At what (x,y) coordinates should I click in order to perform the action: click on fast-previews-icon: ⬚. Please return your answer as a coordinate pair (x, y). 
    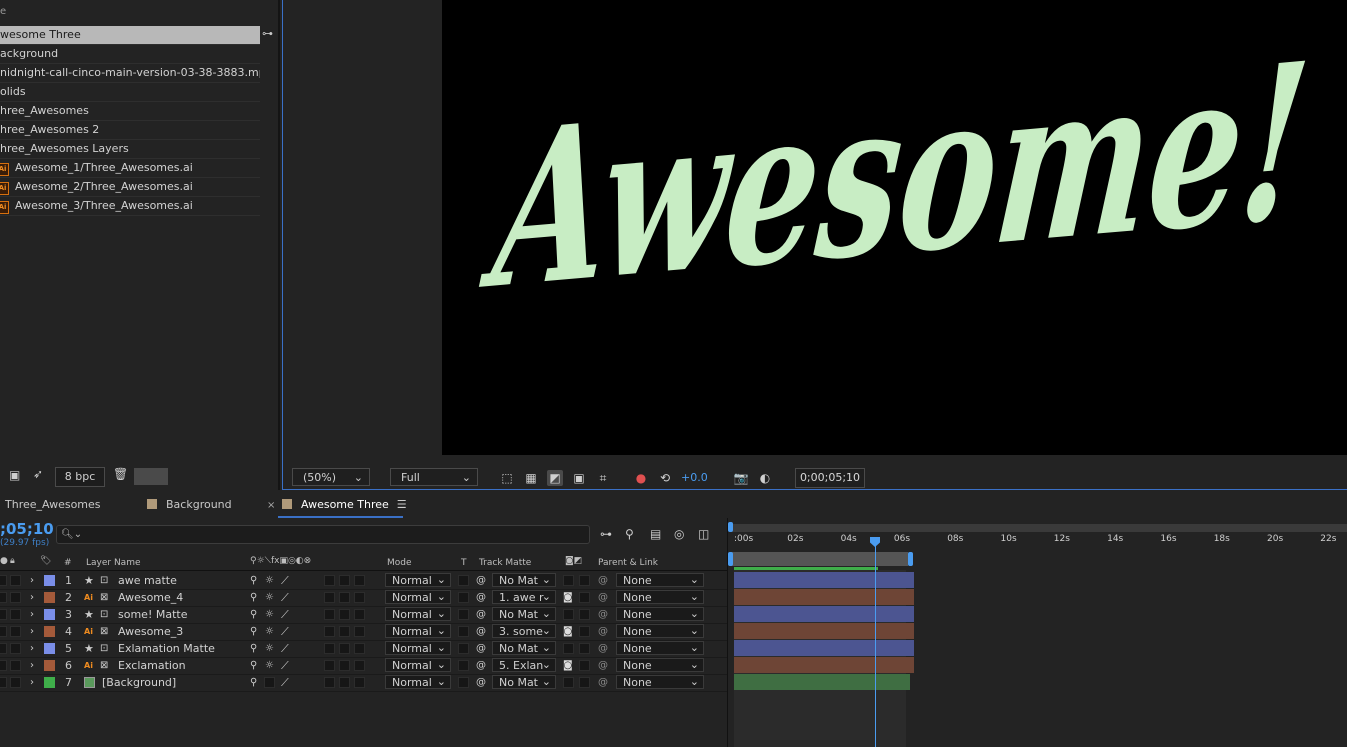
    Looking at the image, I should click on (507, 478).